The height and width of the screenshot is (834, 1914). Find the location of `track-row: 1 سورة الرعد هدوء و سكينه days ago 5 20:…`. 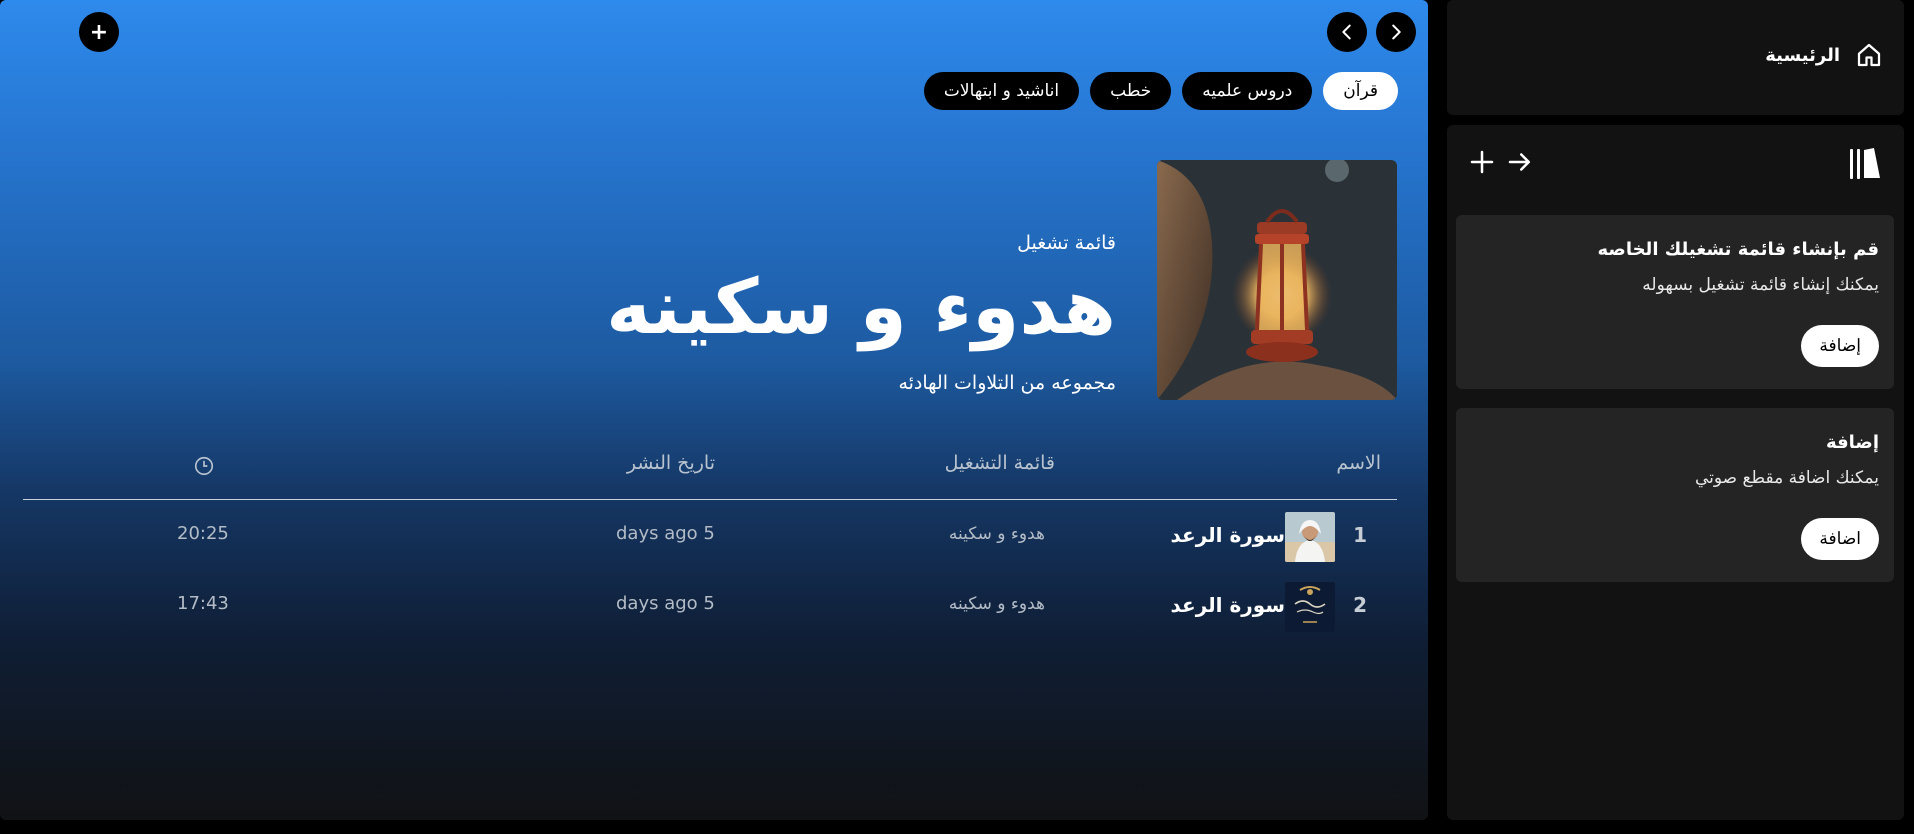

track-row: 1 سورة الرعد هدوء و سكينه days ago 5 20:… is located at coordinates (710, 538).